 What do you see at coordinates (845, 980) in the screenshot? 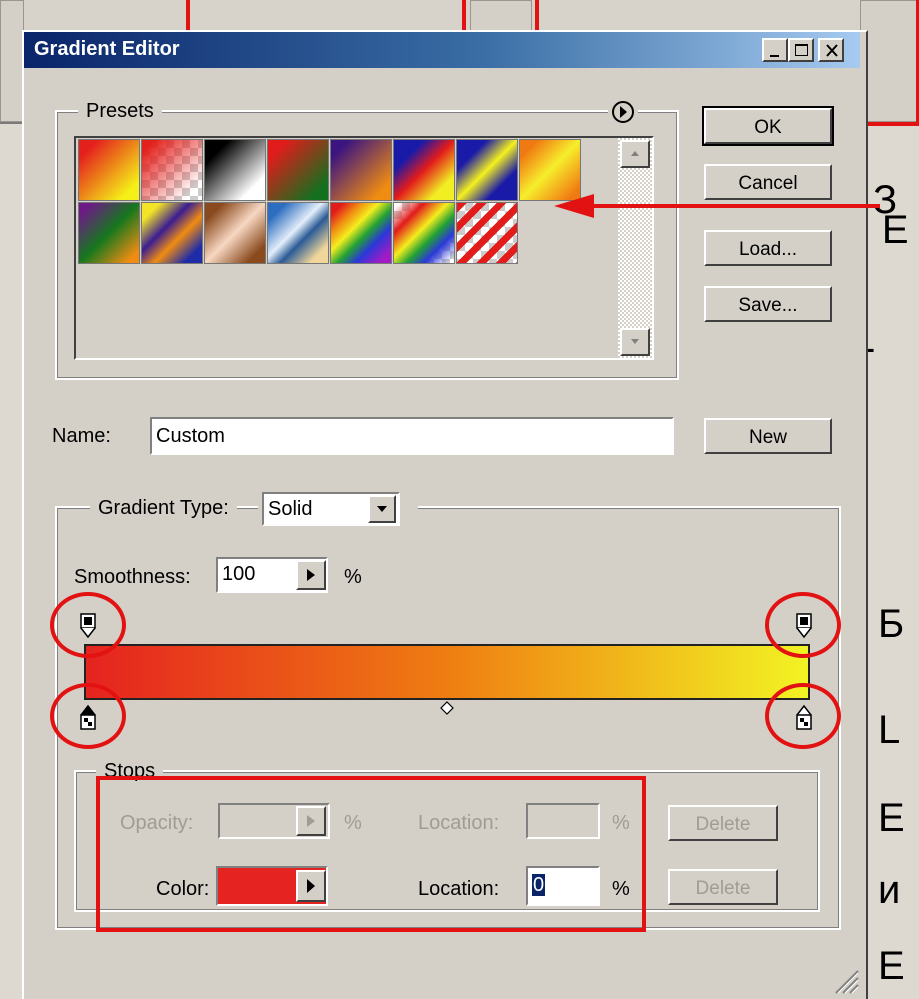
I see `resize-grip-icon` at bounding box center [845, 980].